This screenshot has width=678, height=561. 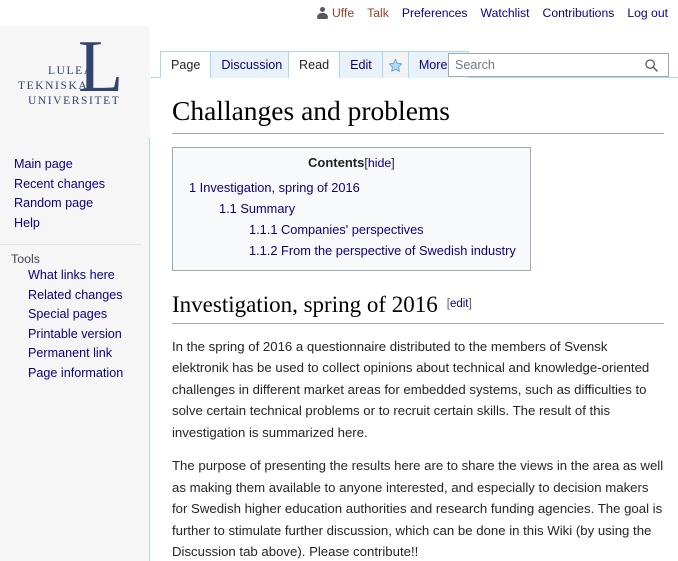 I want to click on toc-entry: 1 Investigation, spring of 2016, so click(x=351, y=187).